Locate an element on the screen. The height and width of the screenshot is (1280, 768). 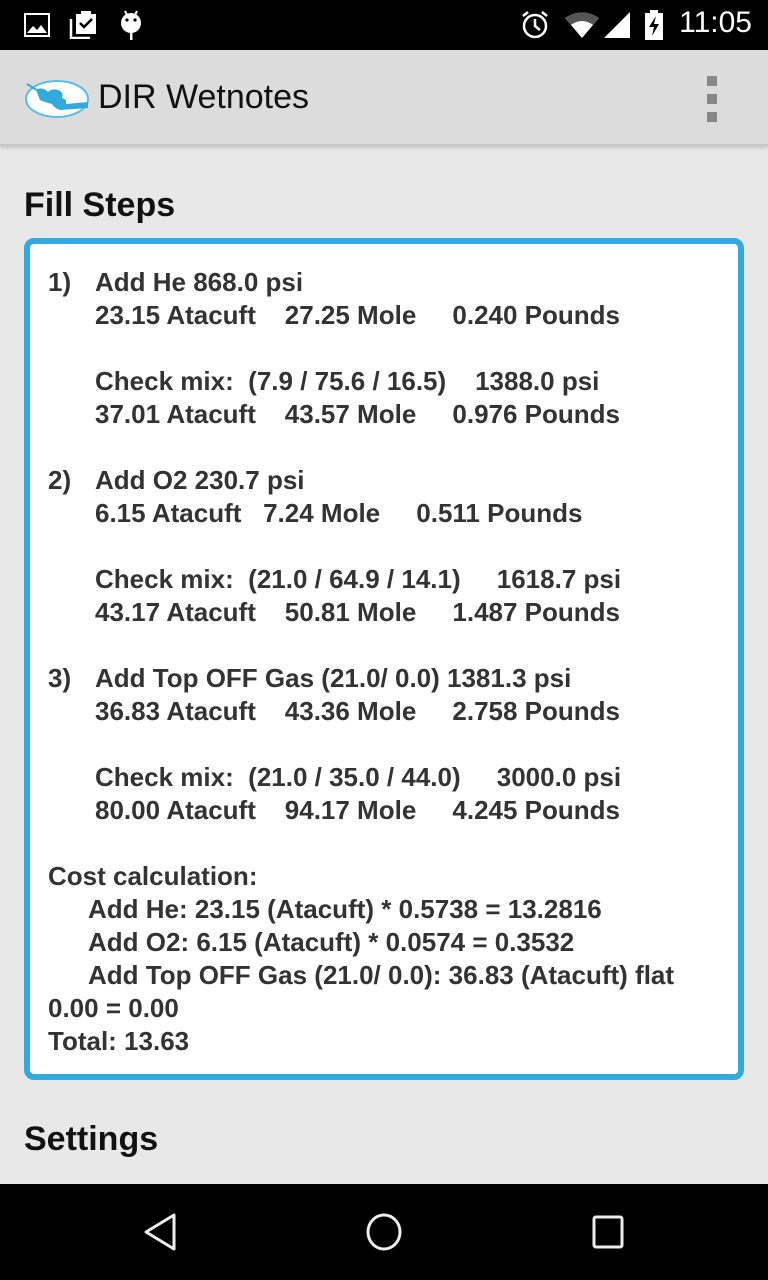
fill-steps-heading: Fill Steps is located at coordinates (100, 205).